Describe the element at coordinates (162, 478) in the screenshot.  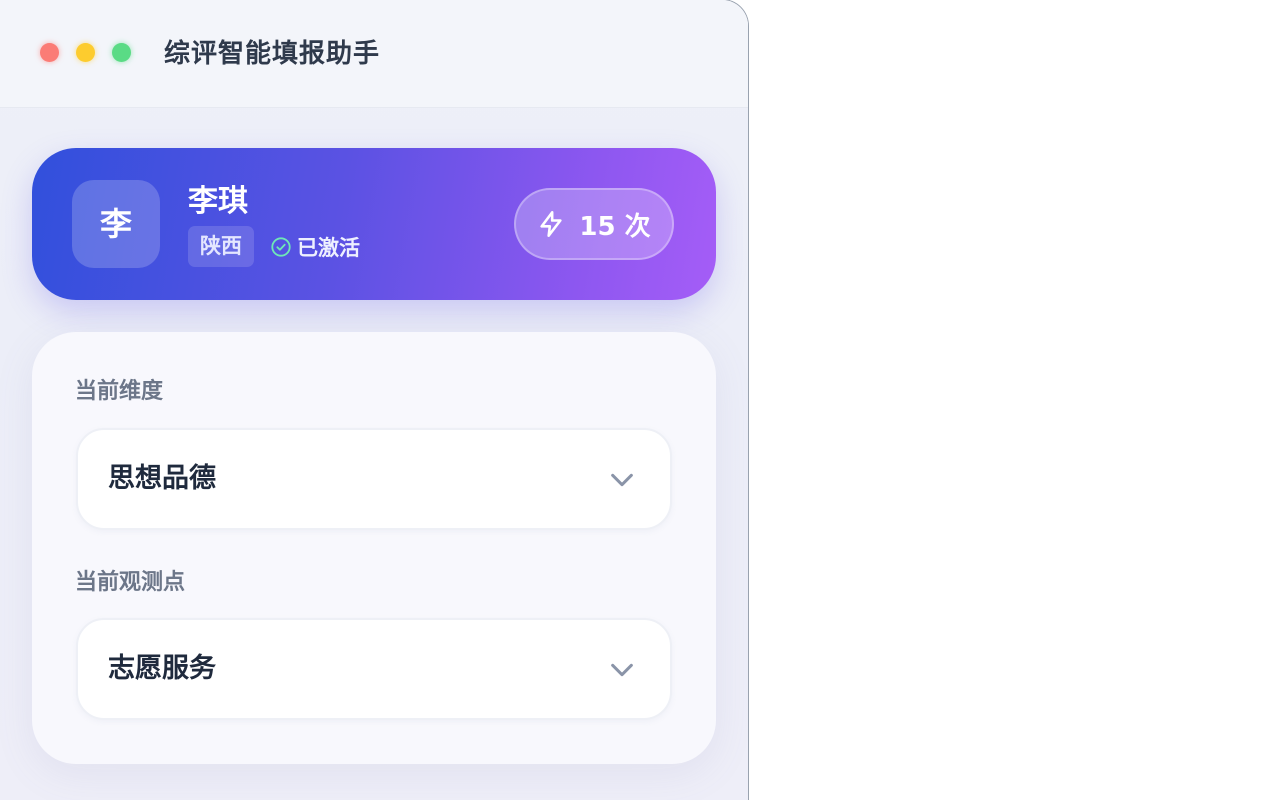
I see `dimension-value: 思想品德` at that location.